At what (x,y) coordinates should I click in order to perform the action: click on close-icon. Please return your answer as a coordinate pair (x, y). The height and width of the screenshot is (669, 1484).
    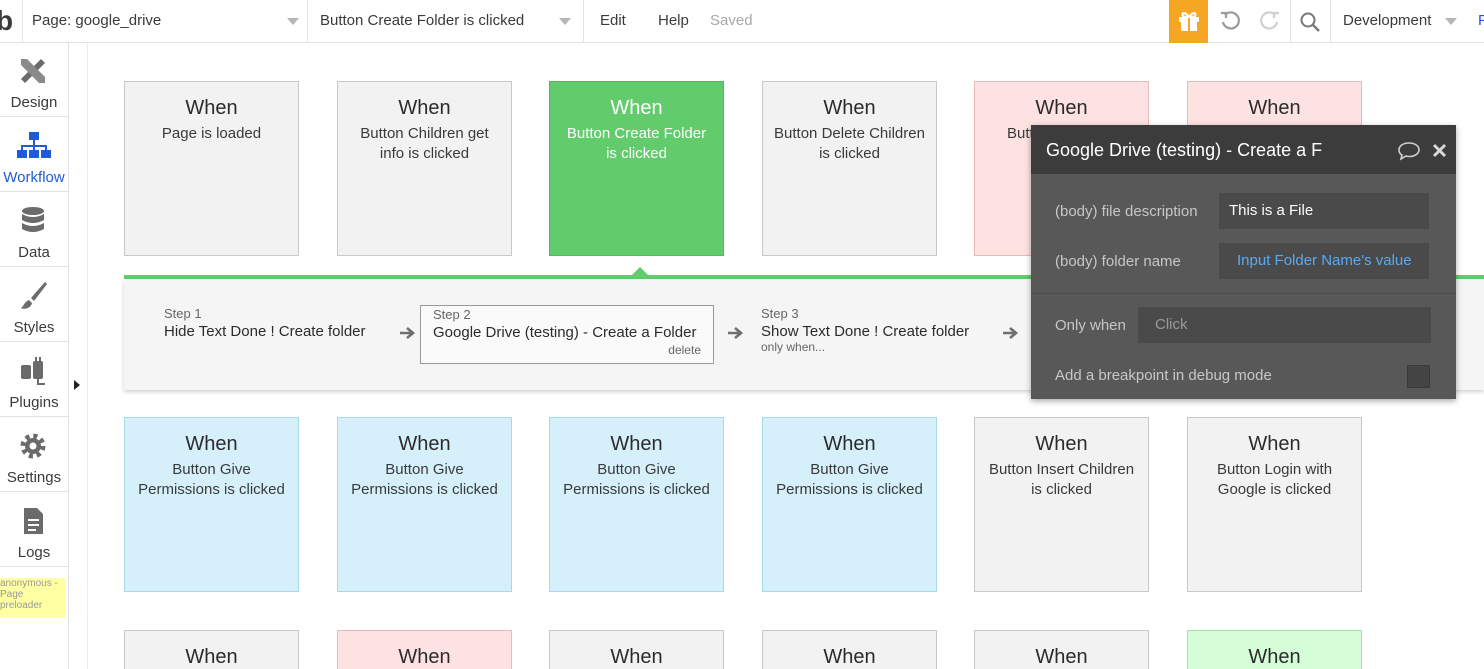
    Looking at the image, I should click on (1439, 150).